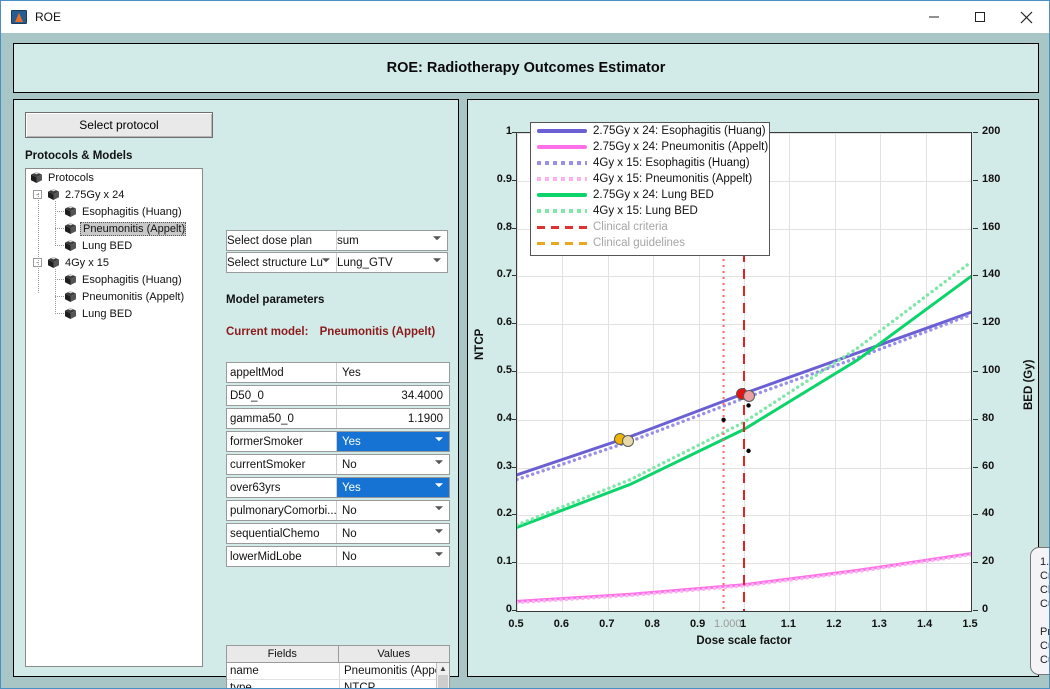 This screenshot has width=1050, height=689. I want to click on select-structure-label: Select structure Lu, so click(282, 262).